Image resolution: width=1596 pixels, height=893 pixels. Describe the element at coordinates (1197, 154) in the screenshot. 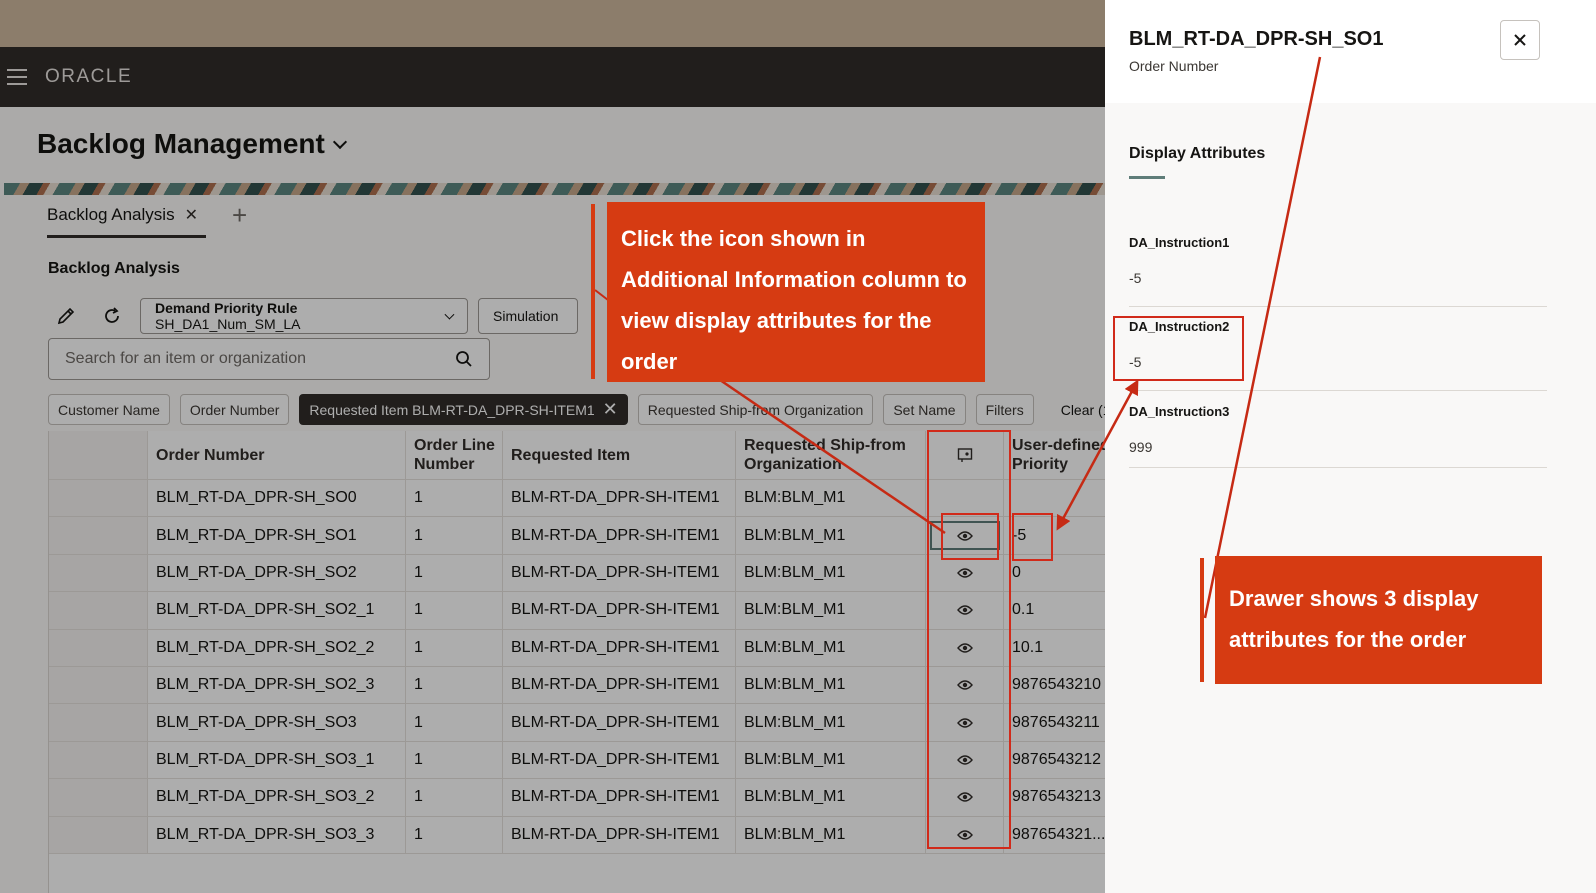

I see `display-attributes-tab: Display Attributes` at that location.